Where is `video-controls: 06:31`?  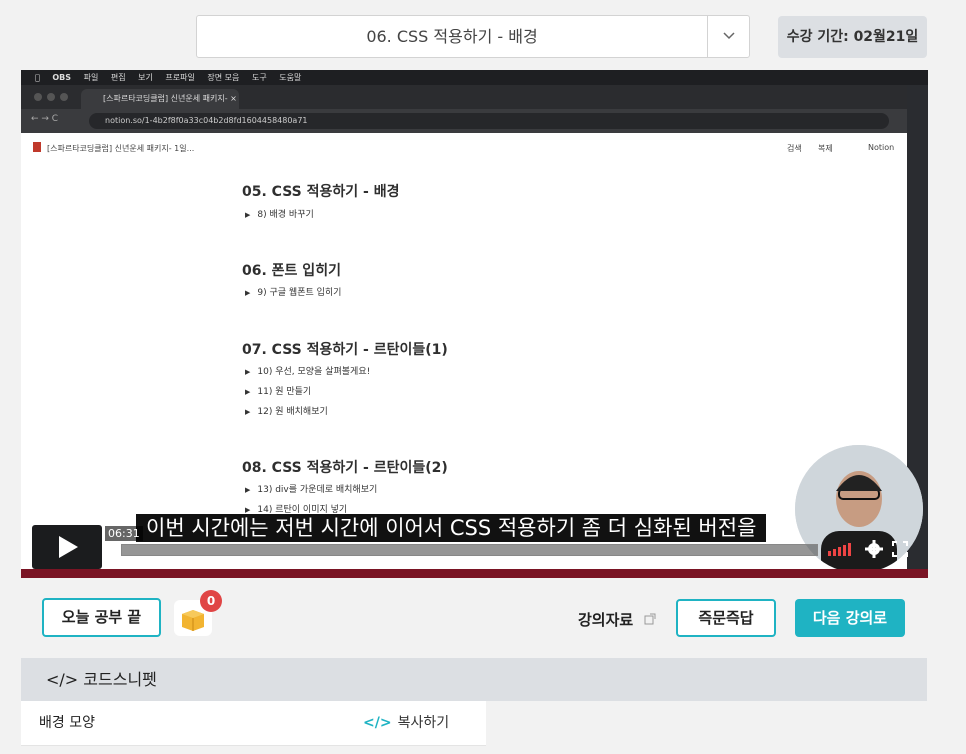
video-controls: 06:31 is located at coordinates (474, 551).